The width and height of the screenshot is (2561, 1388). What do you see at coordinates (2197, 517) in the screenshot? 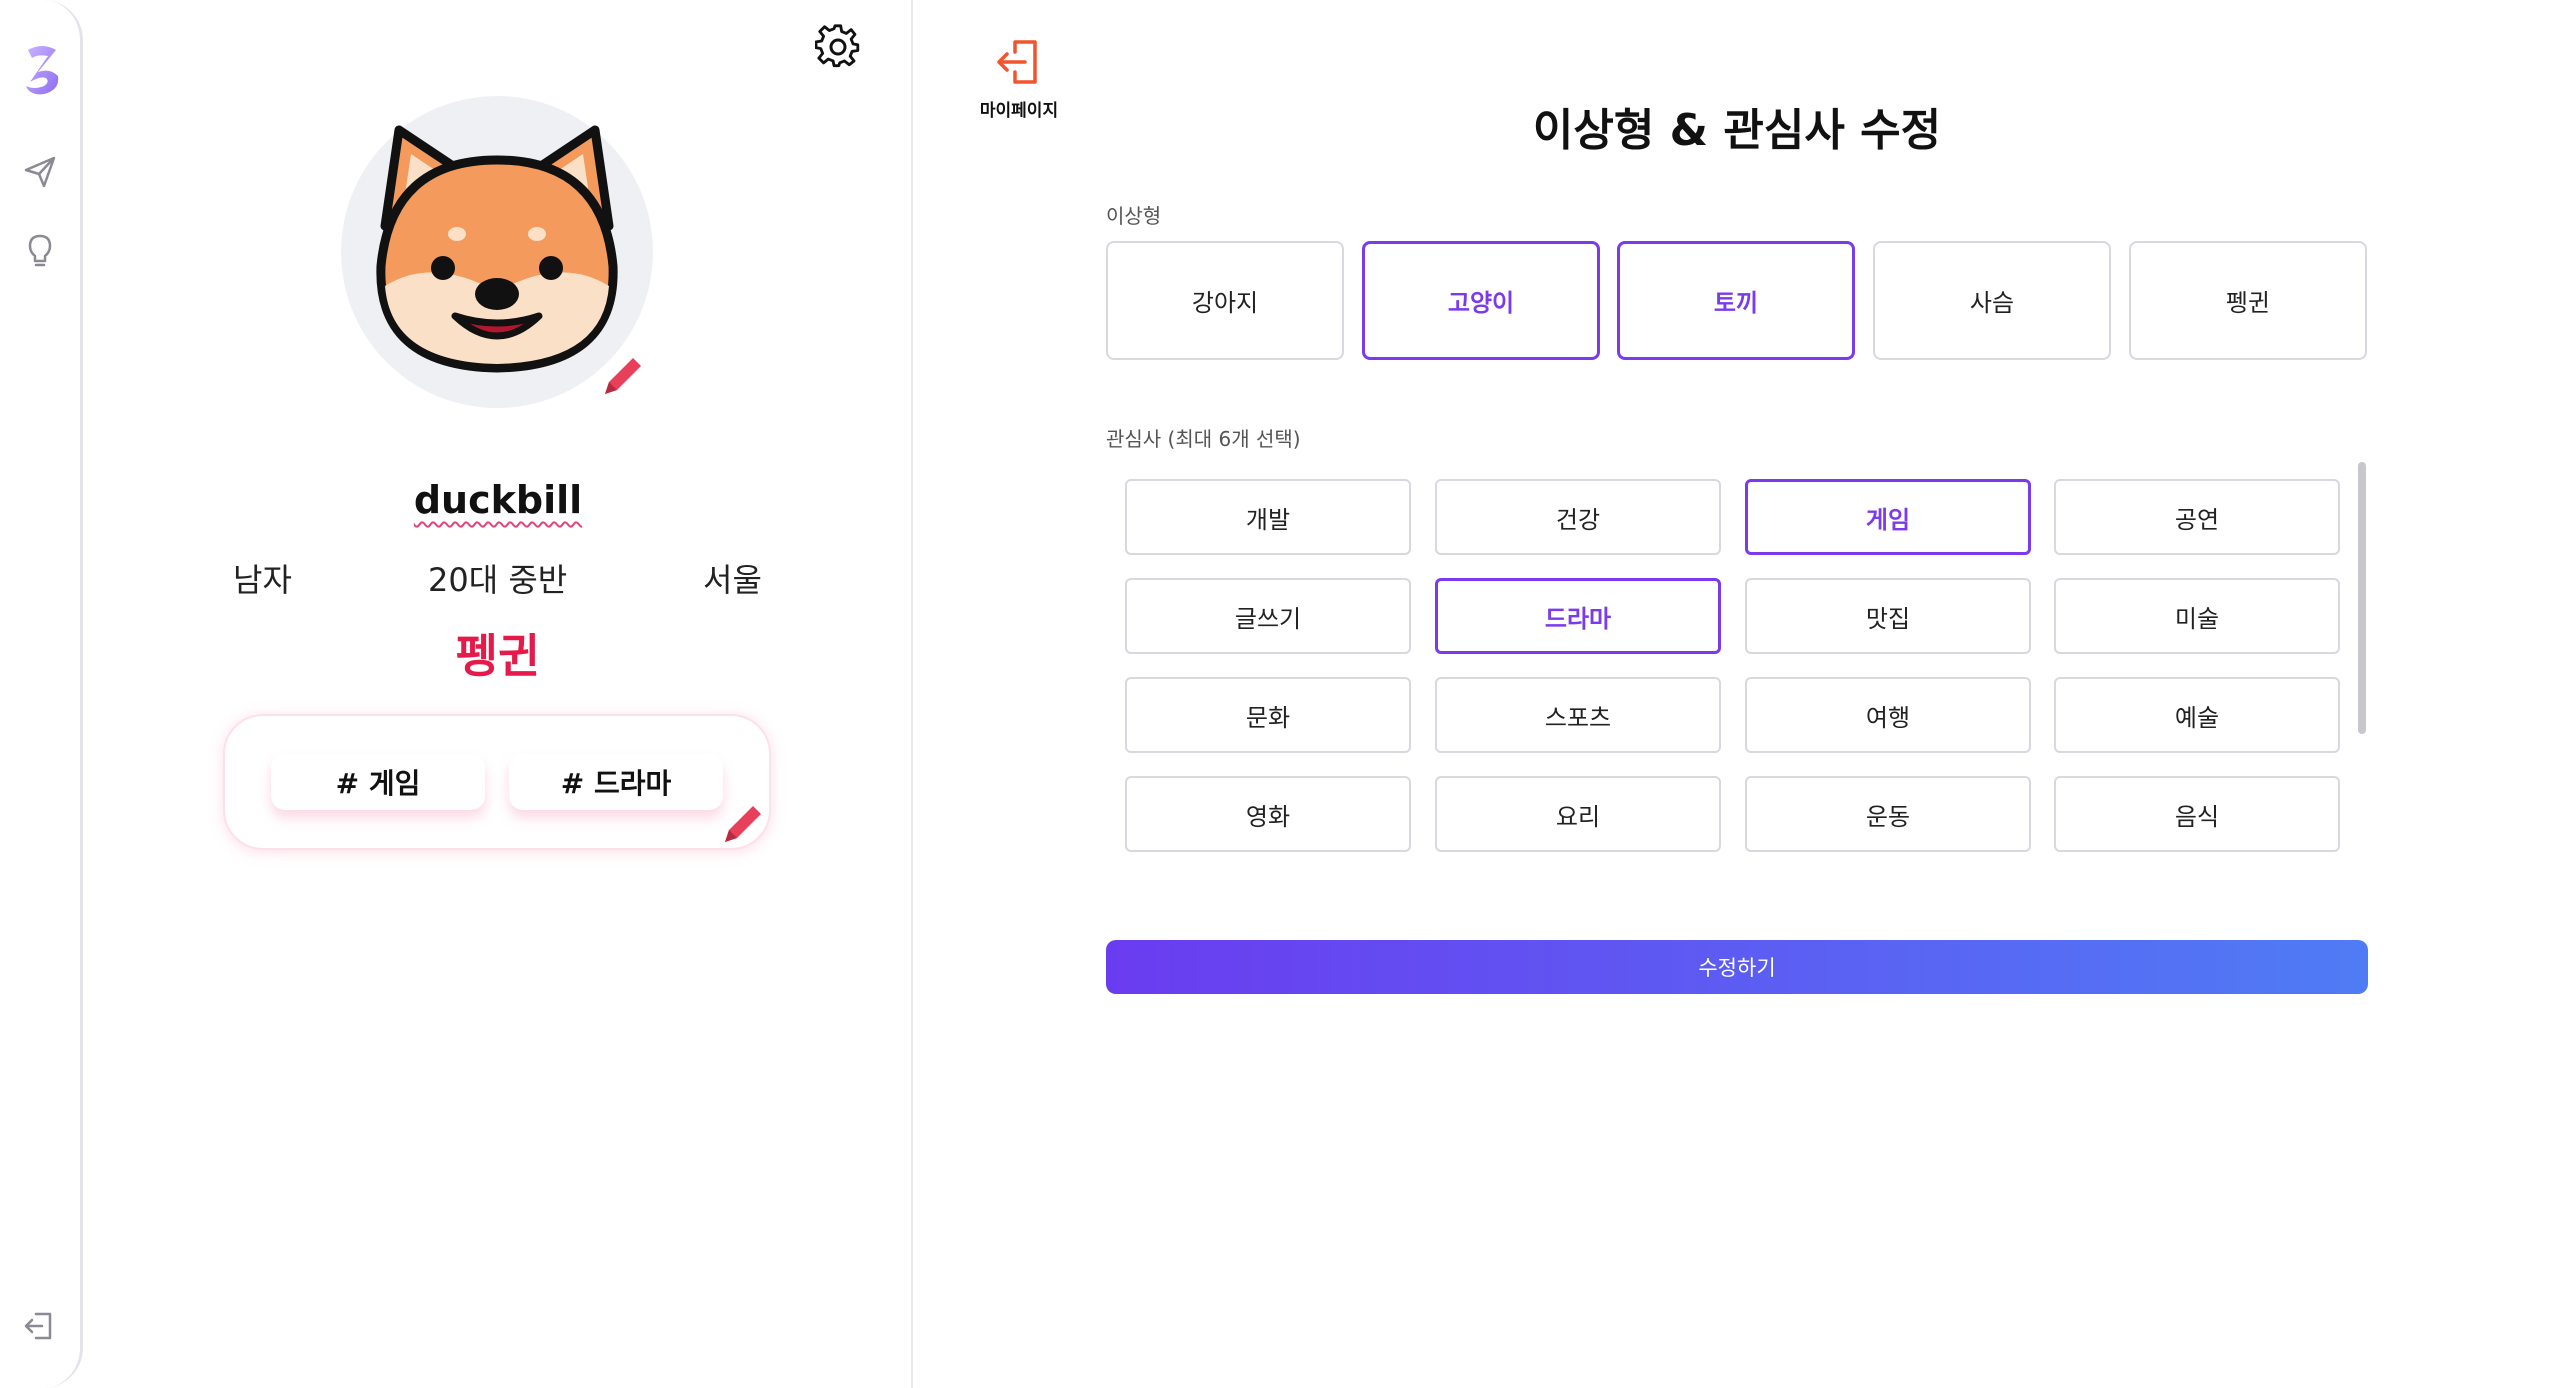
I see `interest-option-button: 공연` at bounding box center [2197, 517].